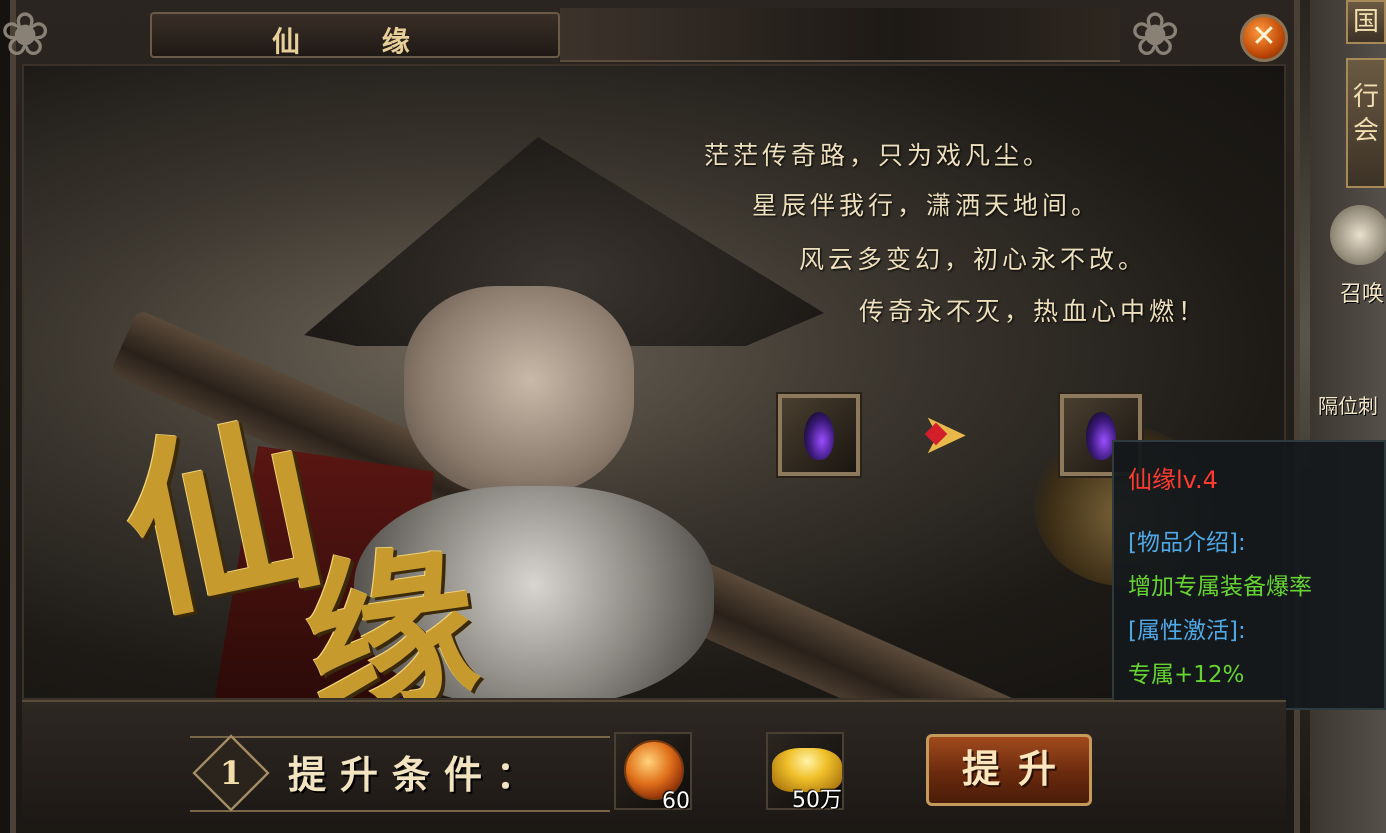 The width and height of the screenshot is (1386, 833). I want to click on summon-skull-icon, so click(1358, 235).